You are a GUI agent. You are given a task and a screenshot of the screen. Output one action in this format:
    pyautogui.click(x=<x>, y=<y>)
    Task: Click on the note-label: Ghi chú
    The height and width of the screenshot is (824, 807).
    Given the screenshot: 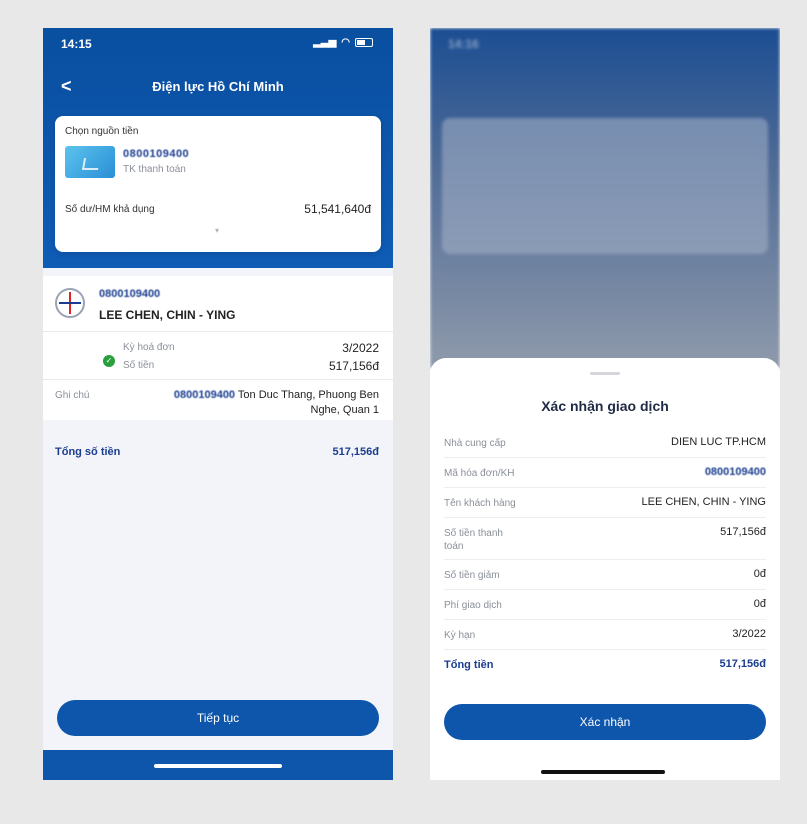 What is the action you would take?
    pyautogui.click(x=72, y=395)
    